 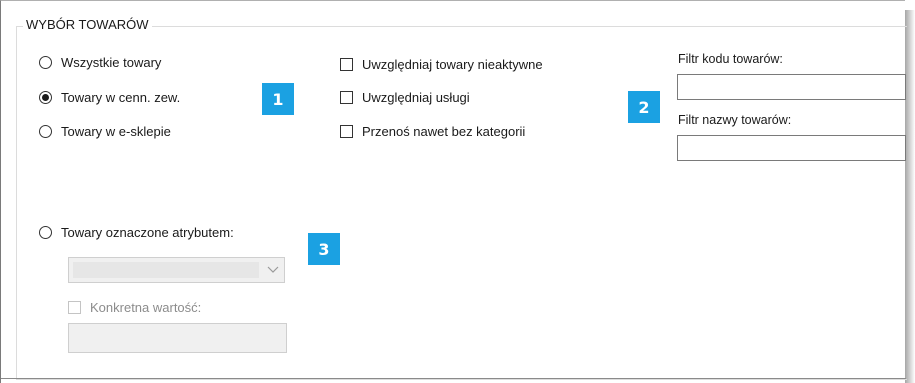 What do you see at coordinates (453, 378) in the screenshot?
I see `bottom-divider` at bounding box center [453, 378].